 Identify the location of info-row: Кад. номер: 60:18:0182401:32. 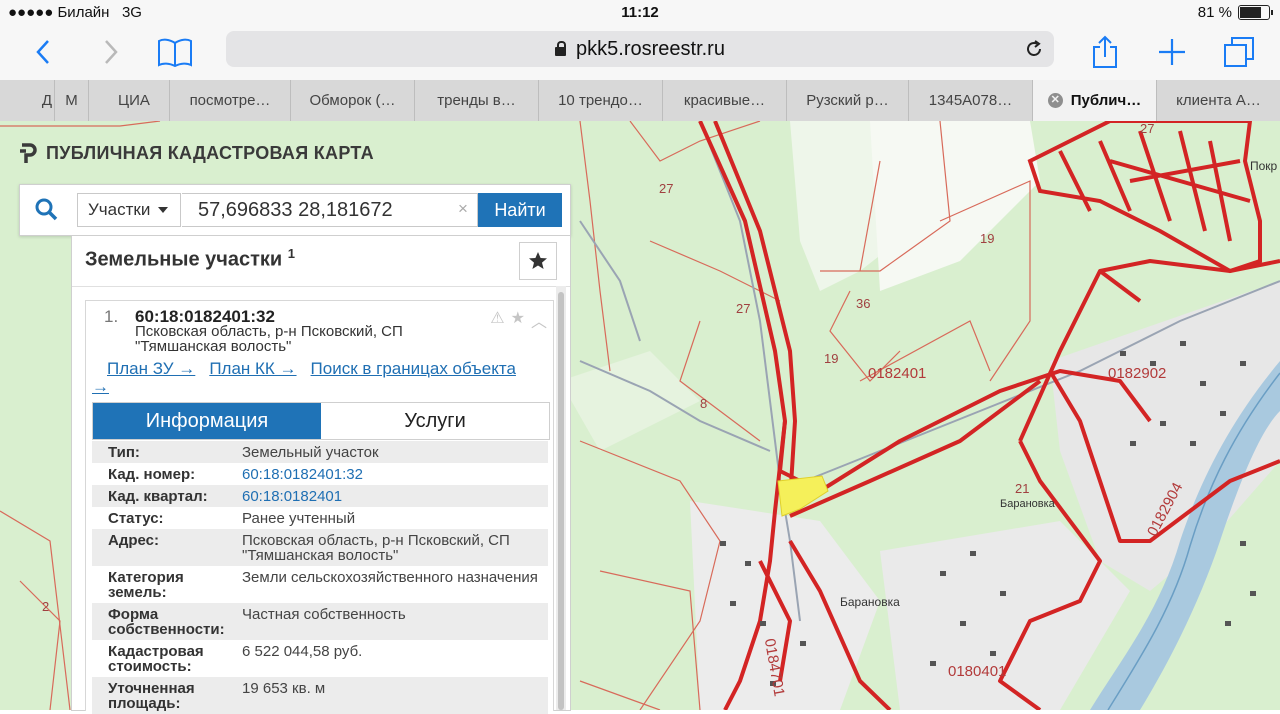
(320, 474).